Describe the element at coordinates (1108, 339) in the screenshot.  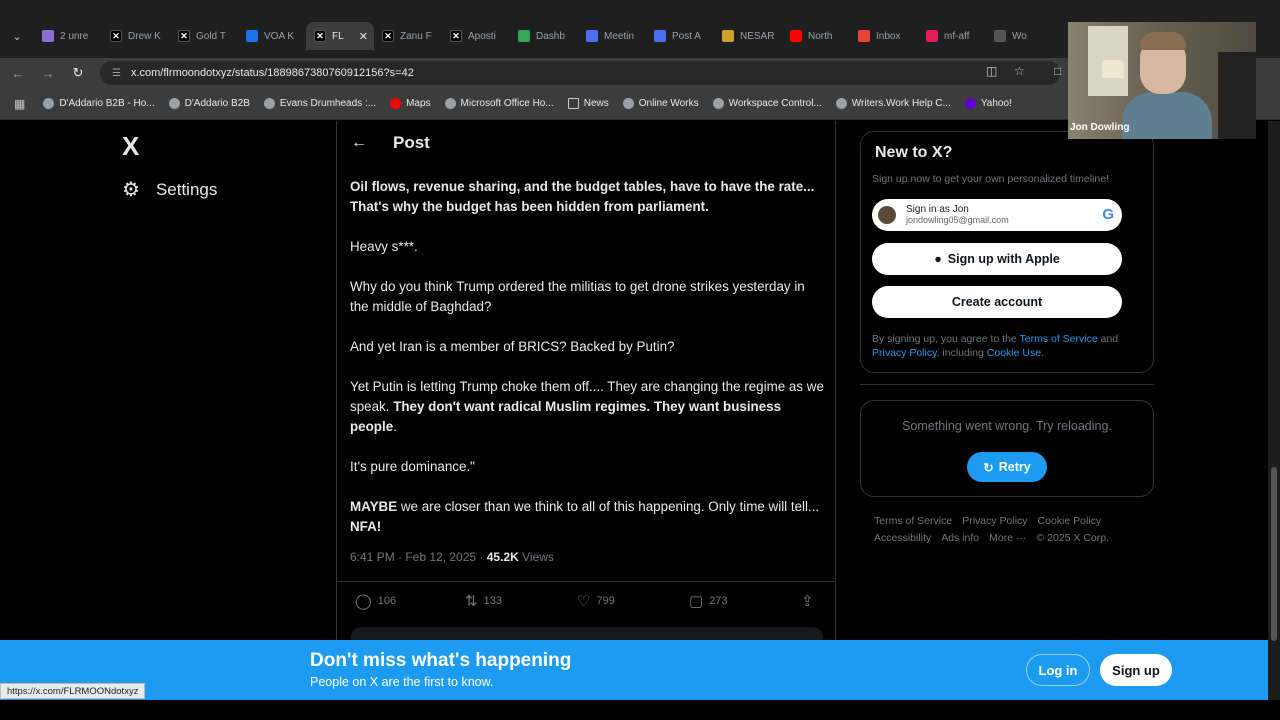
I see `legal-and: and` at that location.